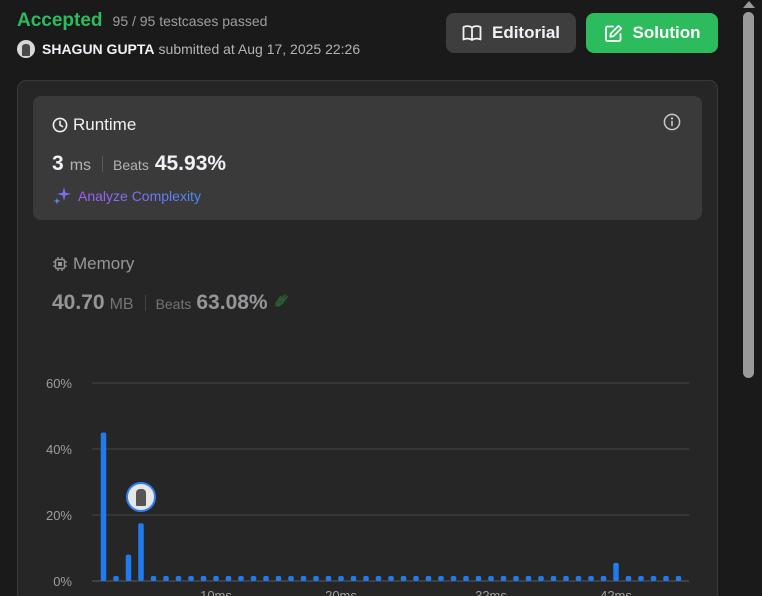 Image resolution: width=762 pixels, height=596 pixels. What do you see at coordinates (62, 196) in the screenshot?
I see `sparkle-icon` at bounding box center [62, 196].